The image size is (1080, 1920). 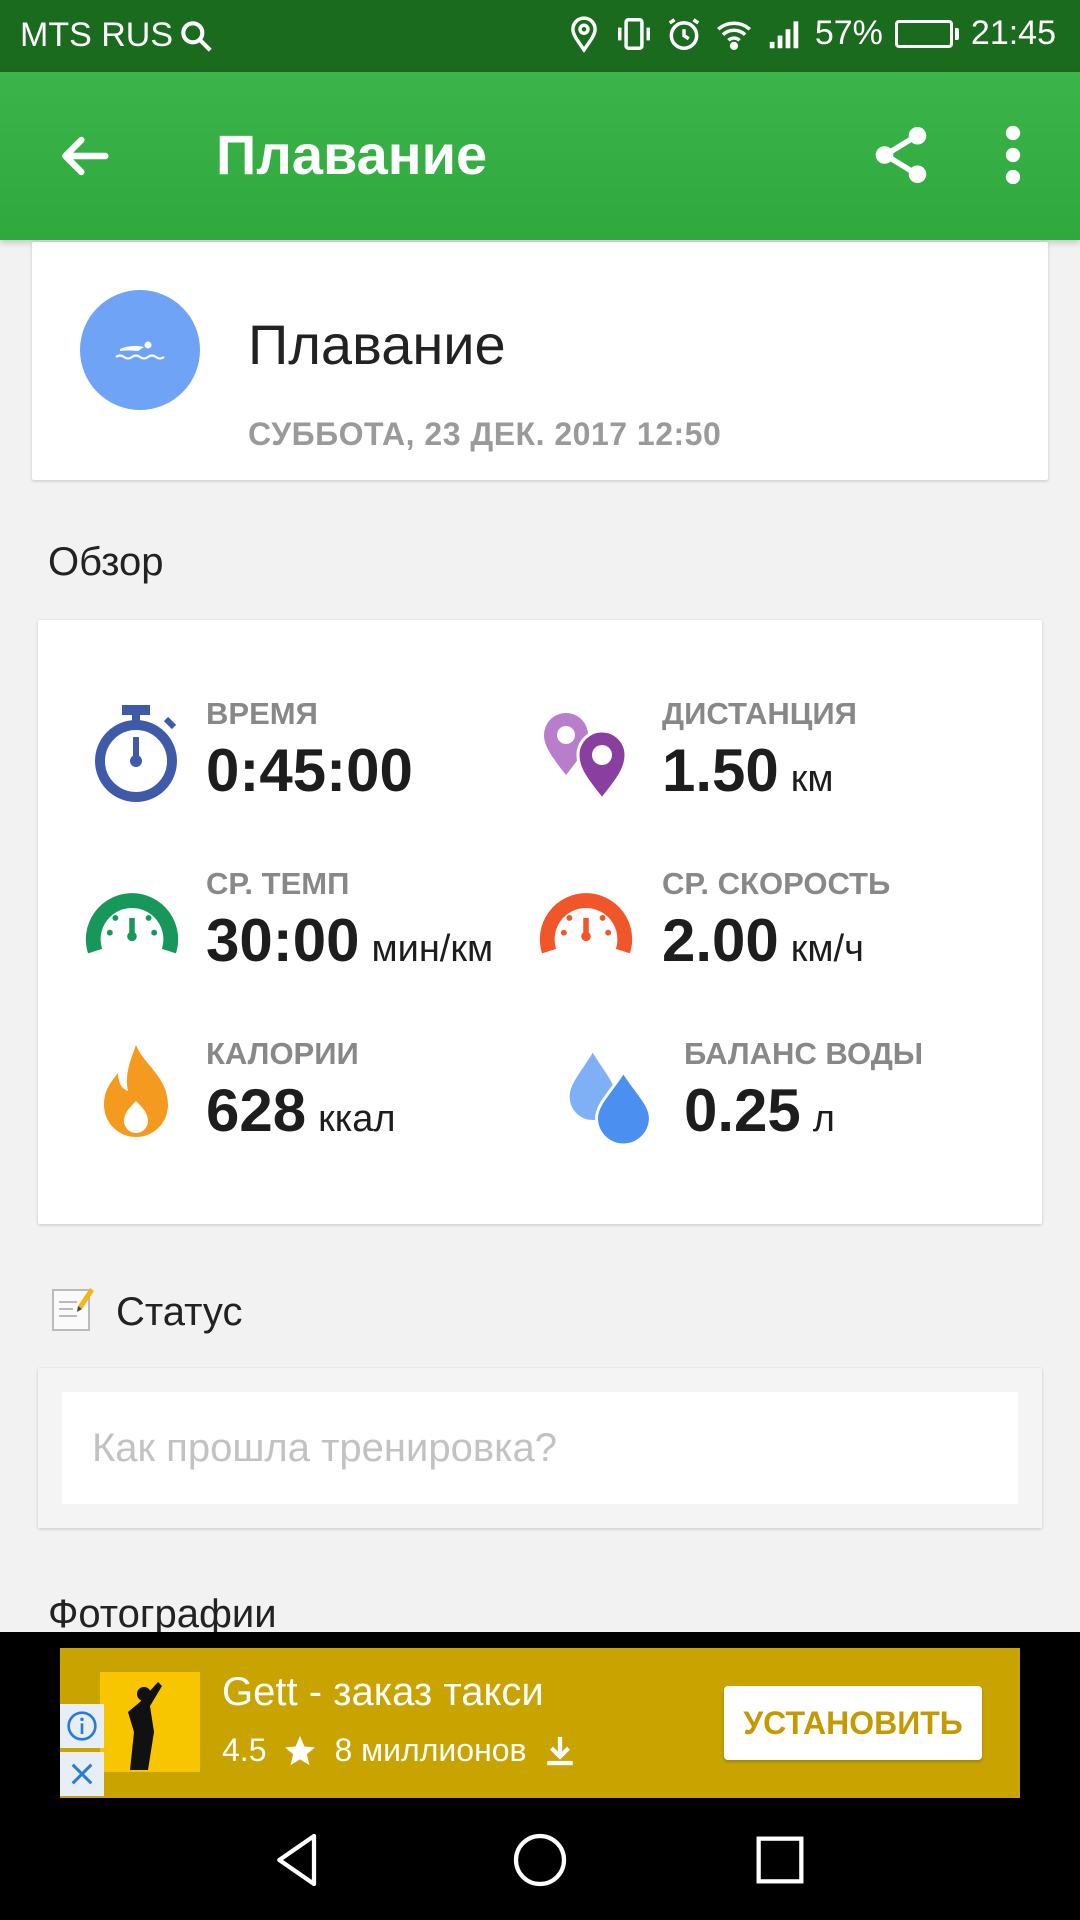 I want to click on wifi-icon, so click(x=733, y=35).